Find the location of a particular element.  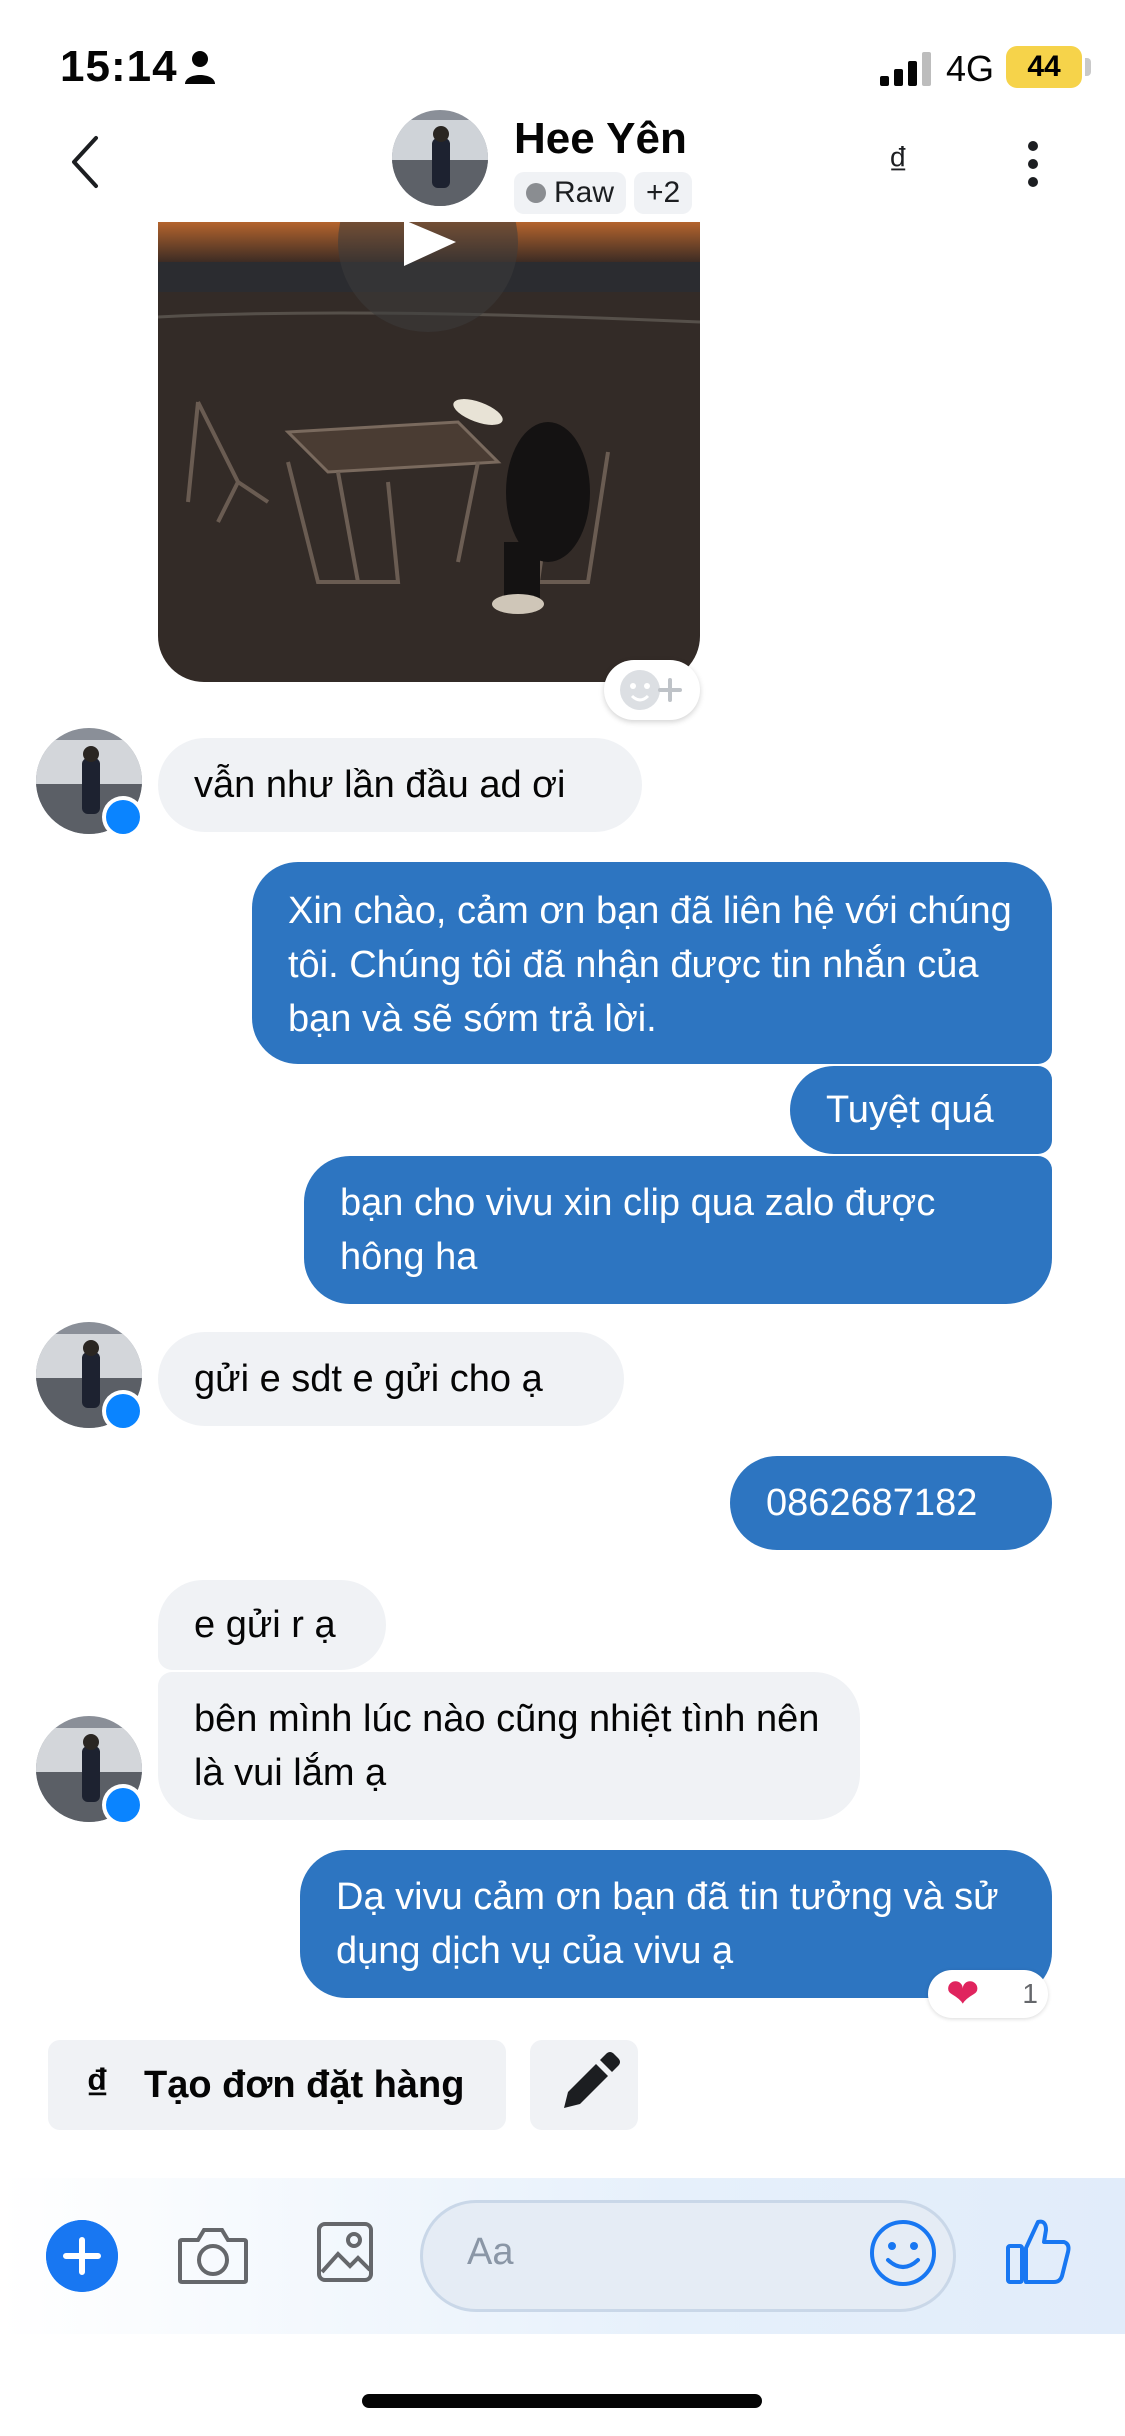

battery-icon: 44 is located at coordinates (1044, 67).